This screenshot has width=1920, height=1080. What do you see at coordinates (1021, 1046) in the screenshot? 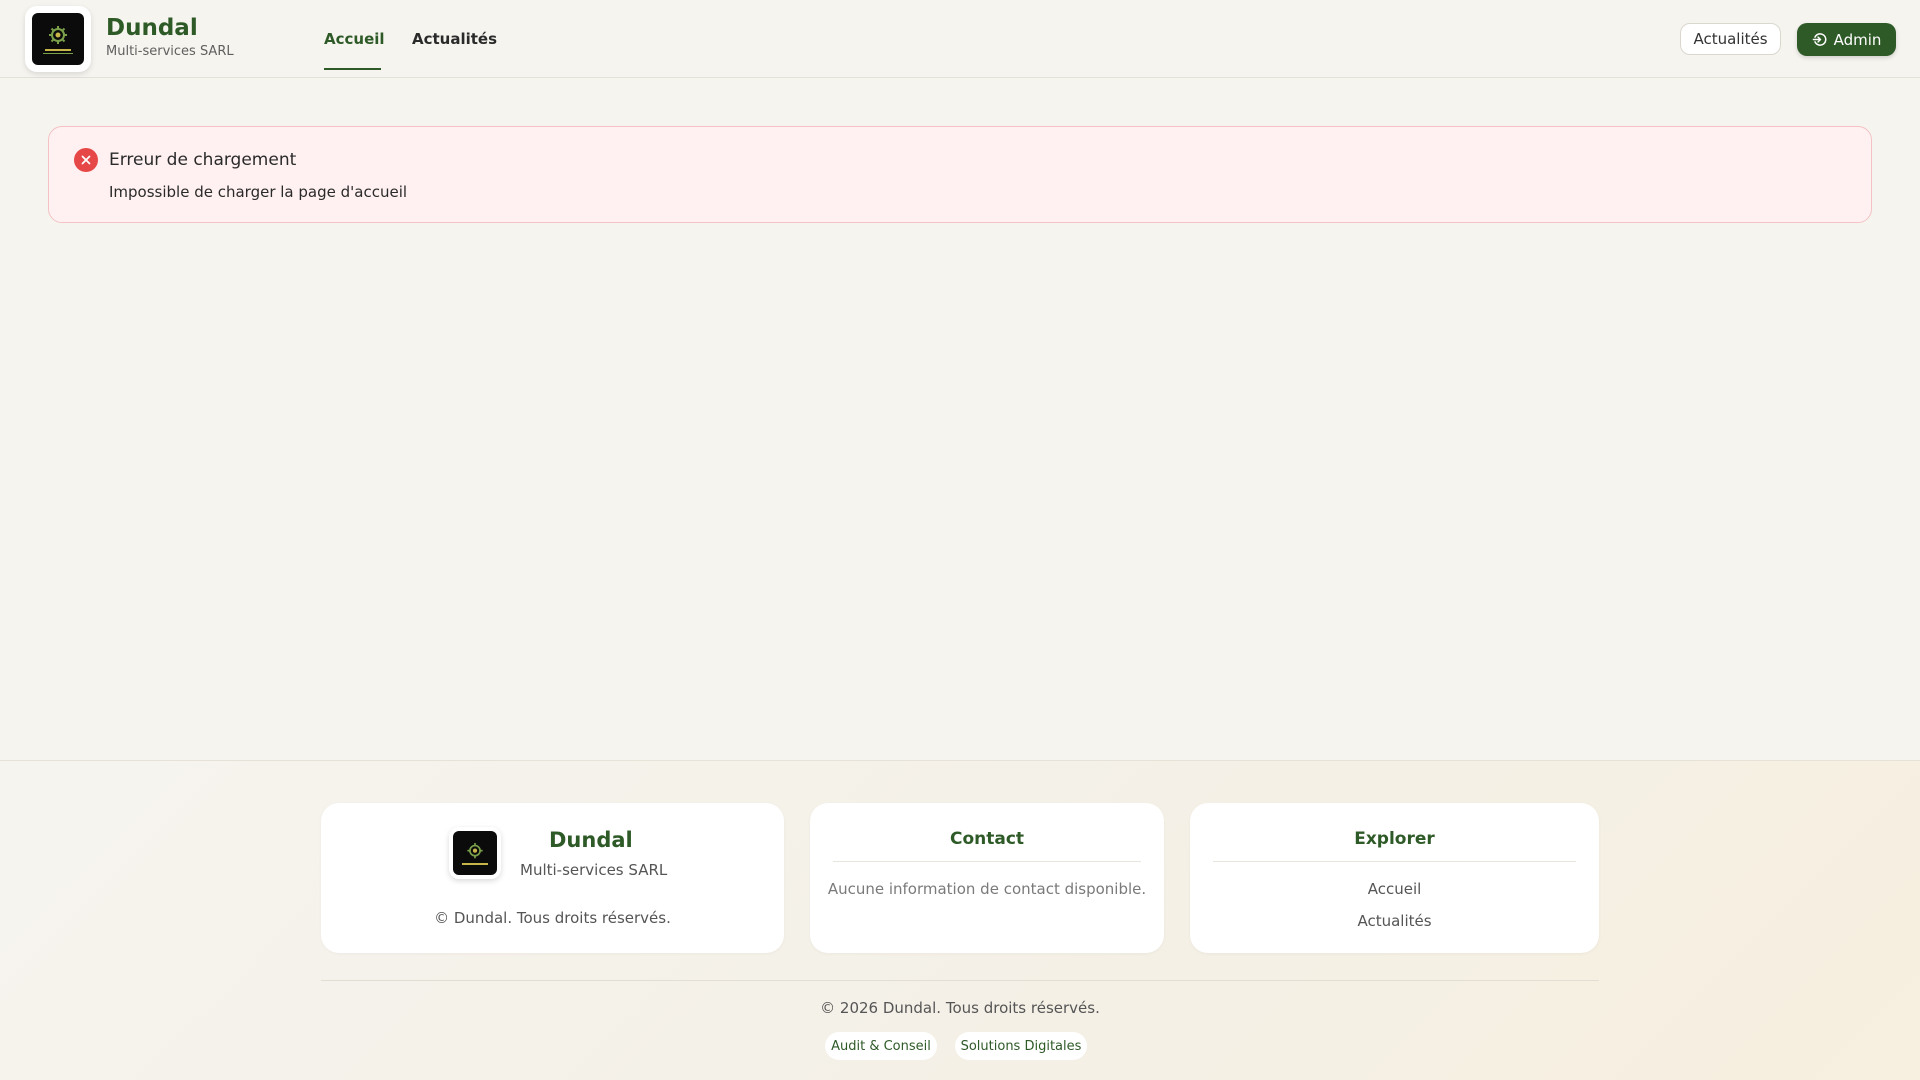
I see `pill-solutions-digitales: Solutions Digitales` at bounding box center [1021, 1046].